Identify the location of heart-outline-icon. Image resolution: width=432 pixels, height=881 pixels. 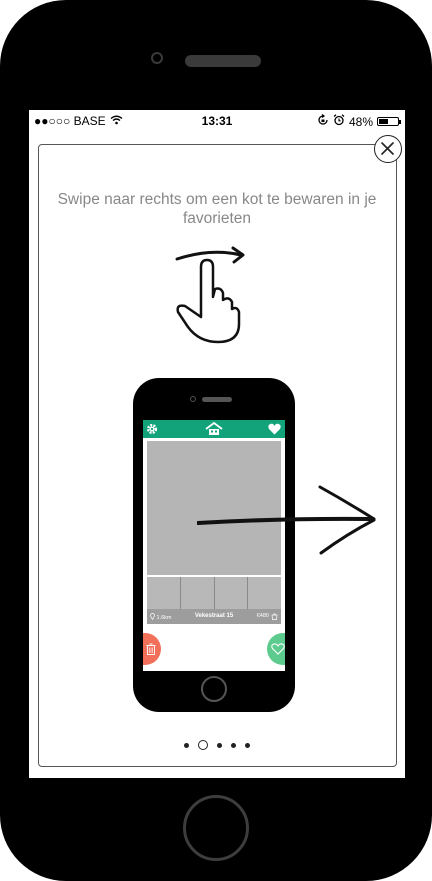
(278, 649).